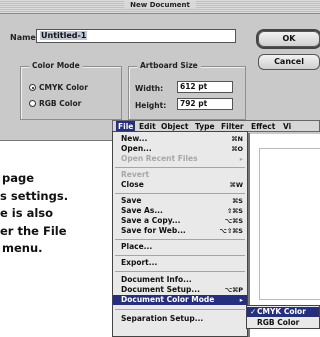  I want to click on ok-button: OK, so click(289, 39).